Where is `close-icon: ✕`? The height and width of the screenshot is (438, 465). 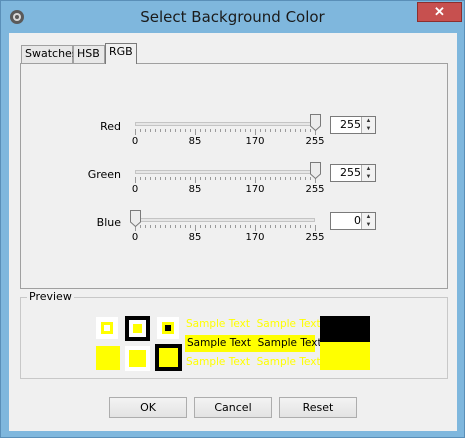 close-icon: ✕ is located at coordinates (439, 11).